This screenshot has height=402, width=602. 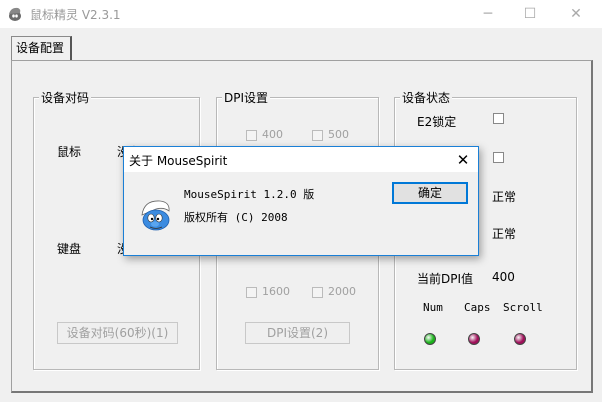 What do you see at coordinates (445, 279) in the screenshot?
I see `current-dpi-label: 当前DPI值` at bounding box center [445, 279].